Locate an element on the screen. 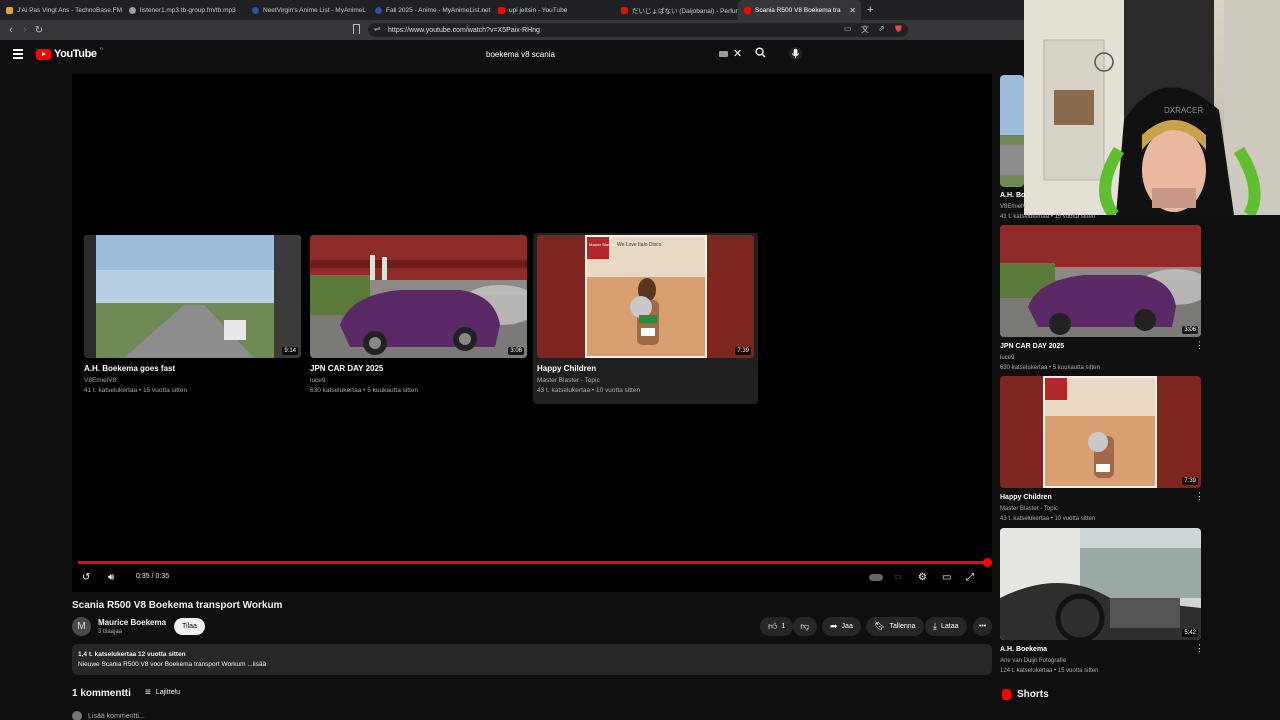  browser-tab: NeetVirgin's Anime List - MyAnimeL is located at coordinates (307, 10).